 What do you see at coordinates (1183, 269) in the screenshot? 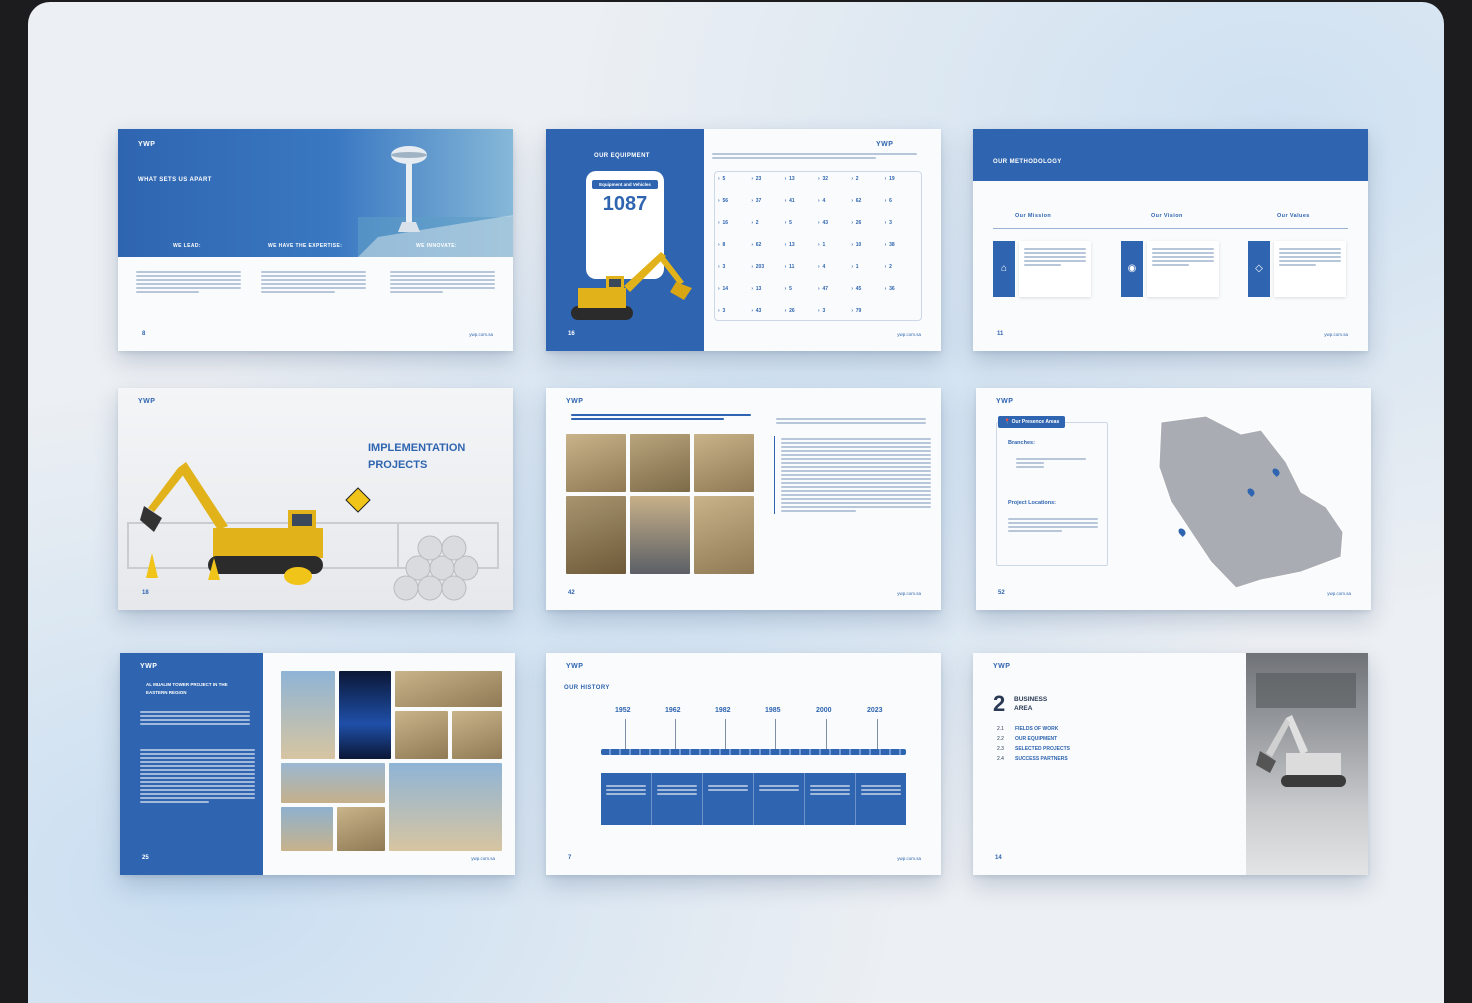
I see `vision-card` at bounding box center [1183, 269].